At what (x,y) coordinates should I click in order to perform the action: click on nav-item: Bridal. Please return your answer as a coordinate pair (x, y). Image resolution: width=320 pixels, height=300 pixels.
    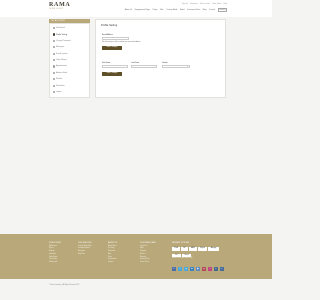
    Looking at the image, I should click on (182, 10).